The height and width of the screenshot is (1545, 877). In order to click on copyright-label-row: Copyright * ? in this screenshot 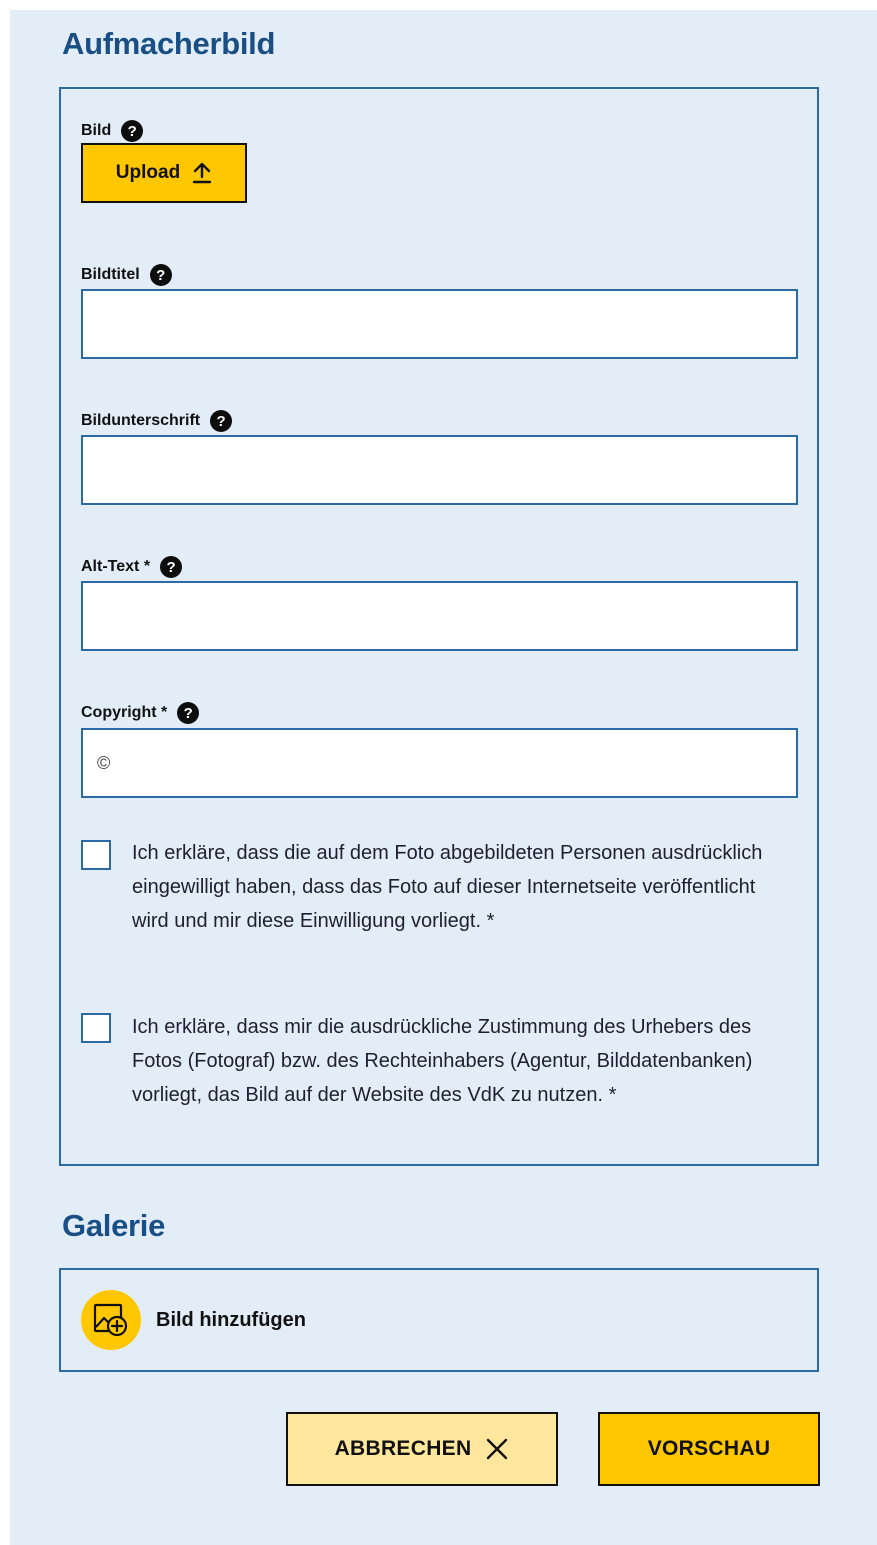, I will do `click(140, 713)`.